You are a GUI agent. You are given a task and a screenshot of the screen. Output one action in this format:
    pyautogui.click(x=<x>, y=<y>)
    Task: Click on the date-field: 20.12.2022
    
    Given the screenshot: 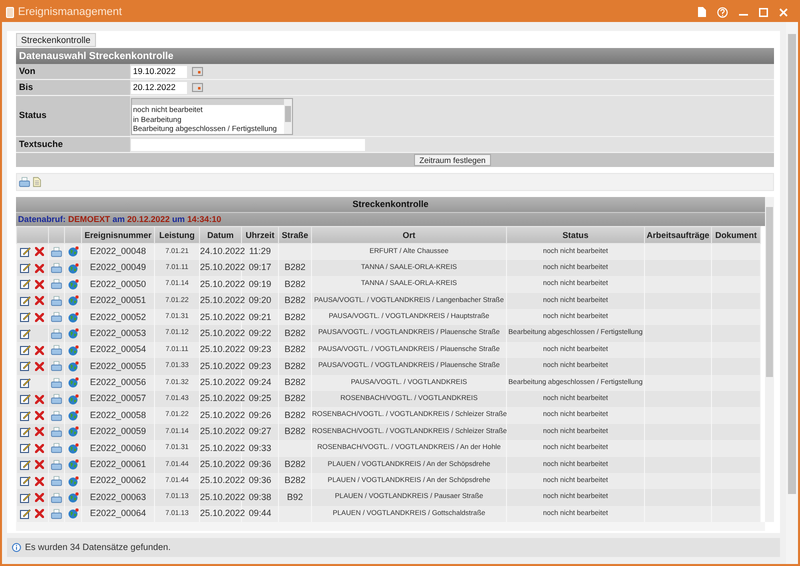 What is the action you would take?
    pyautogui.click(x=159, y=88)
    